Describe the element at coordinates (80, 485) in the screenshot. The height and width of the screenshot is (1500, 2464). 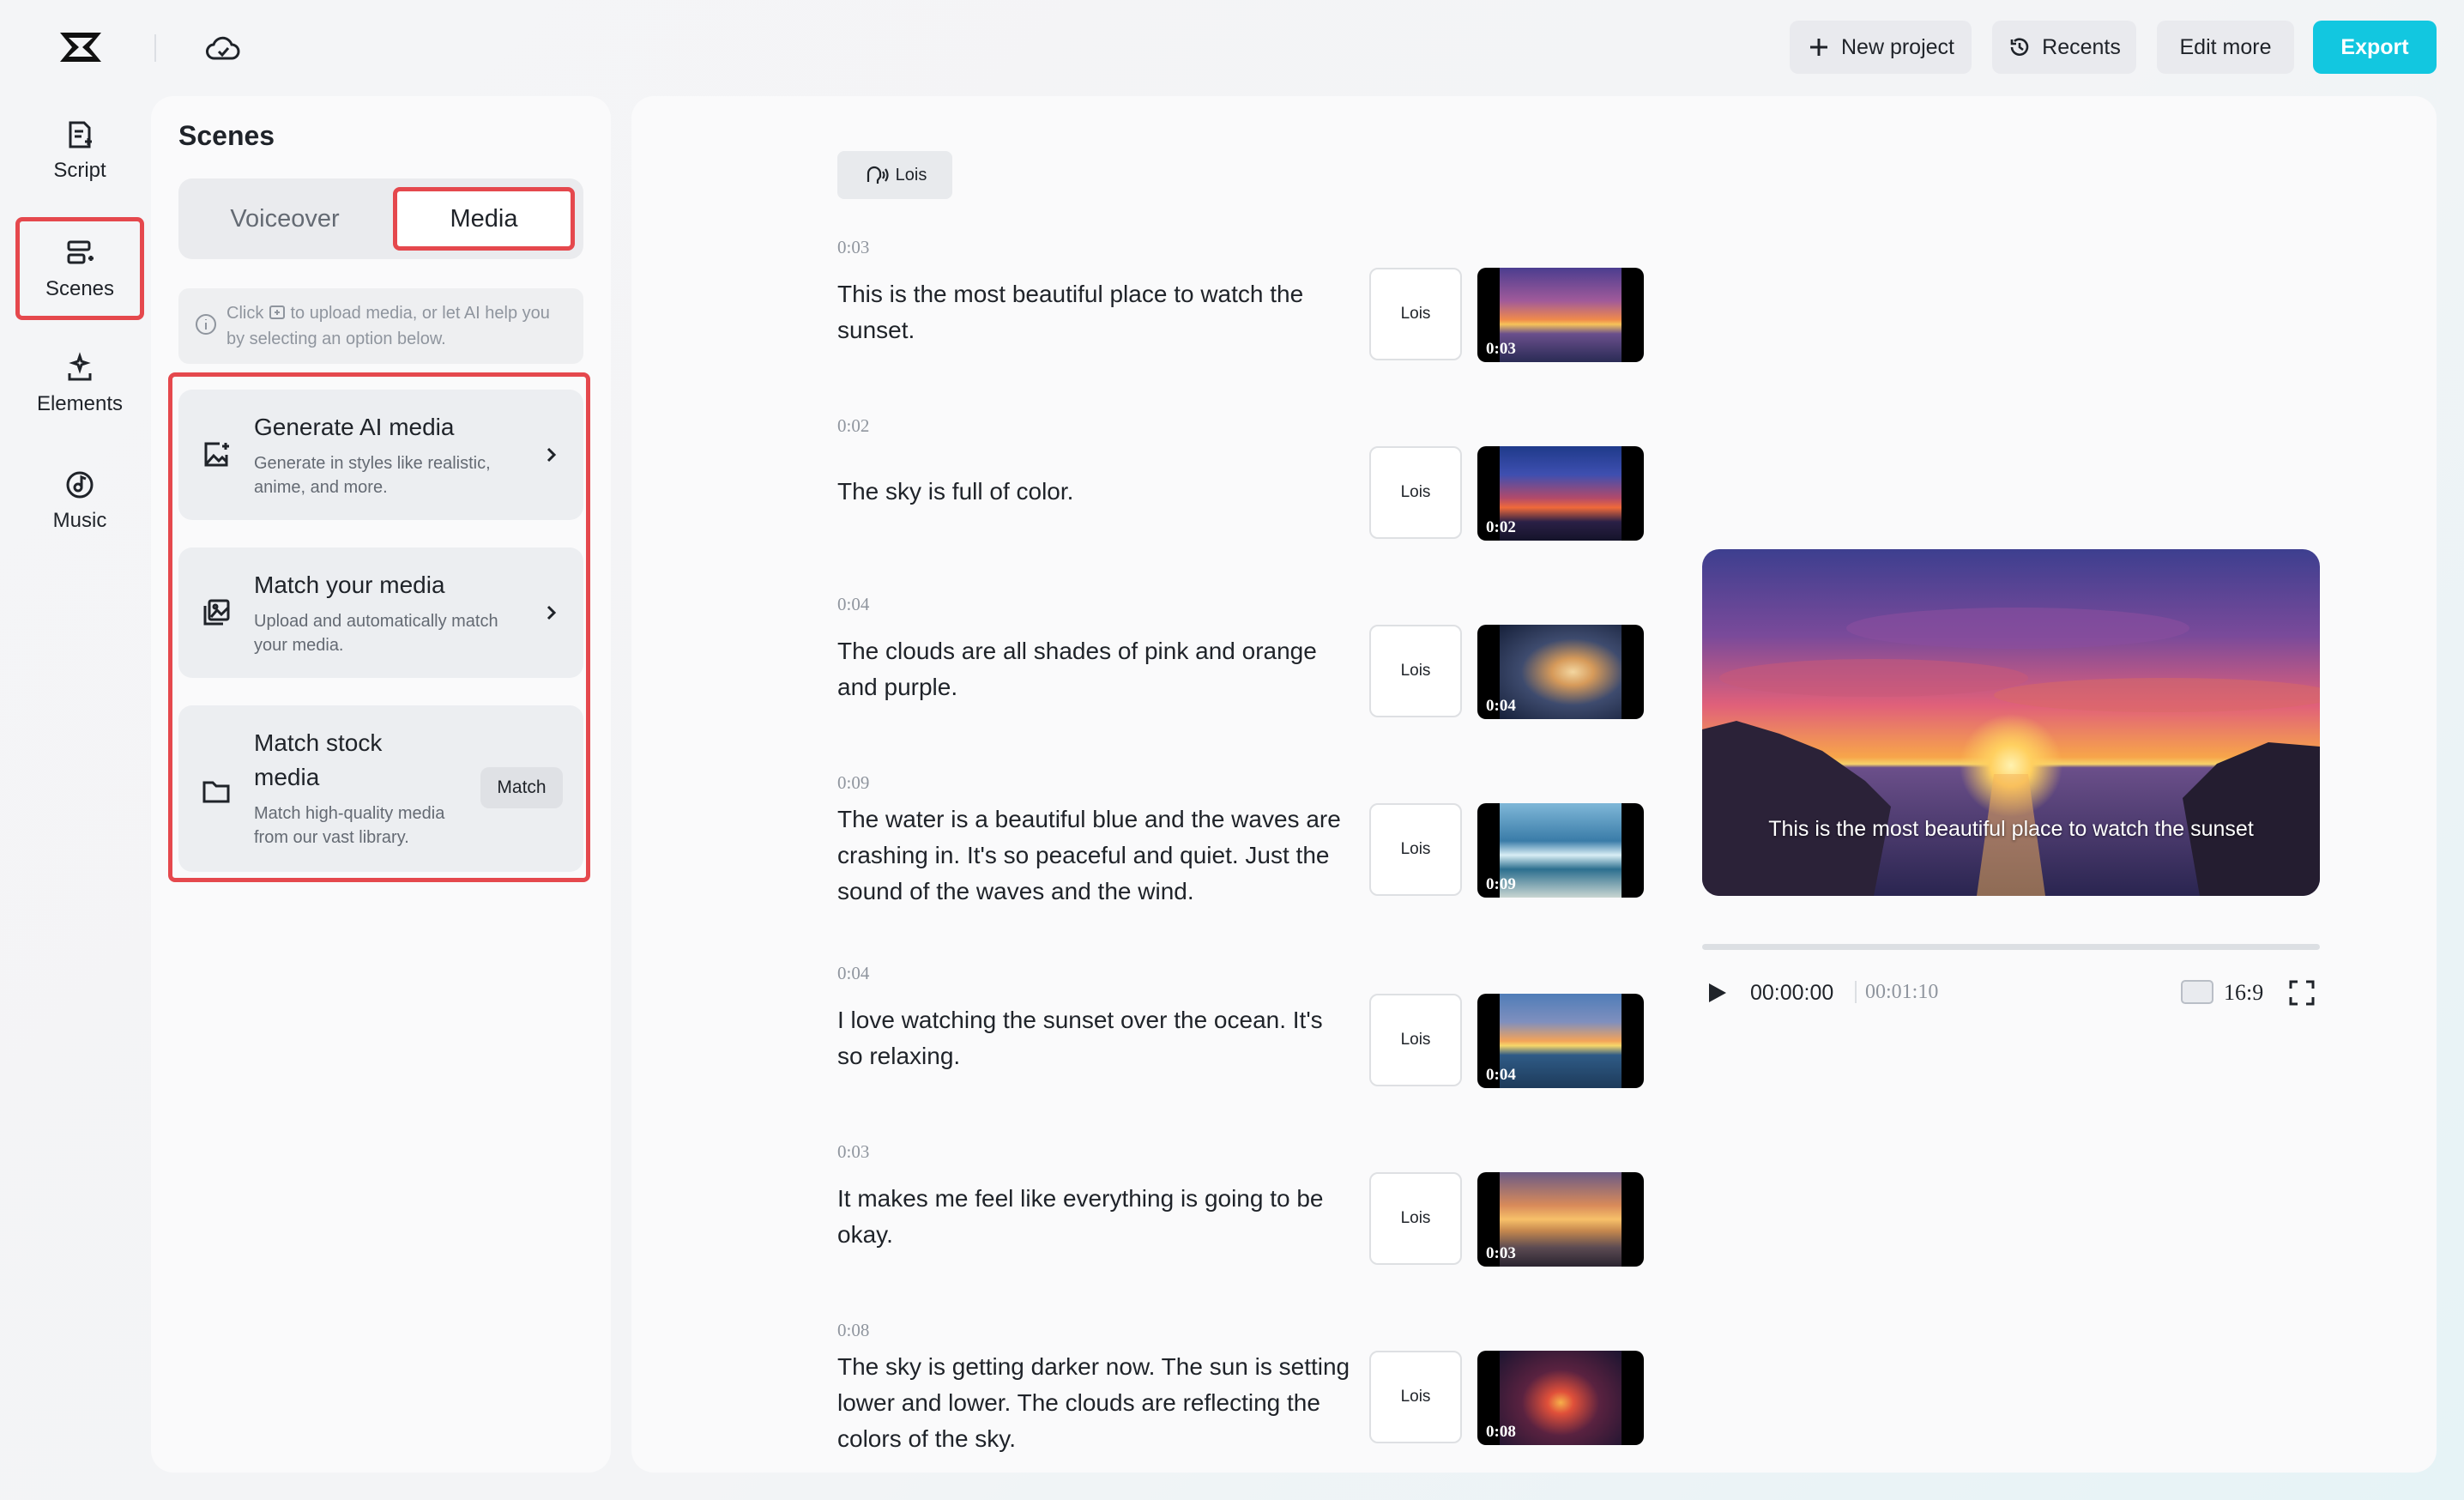
I see `music-icon` at that location.